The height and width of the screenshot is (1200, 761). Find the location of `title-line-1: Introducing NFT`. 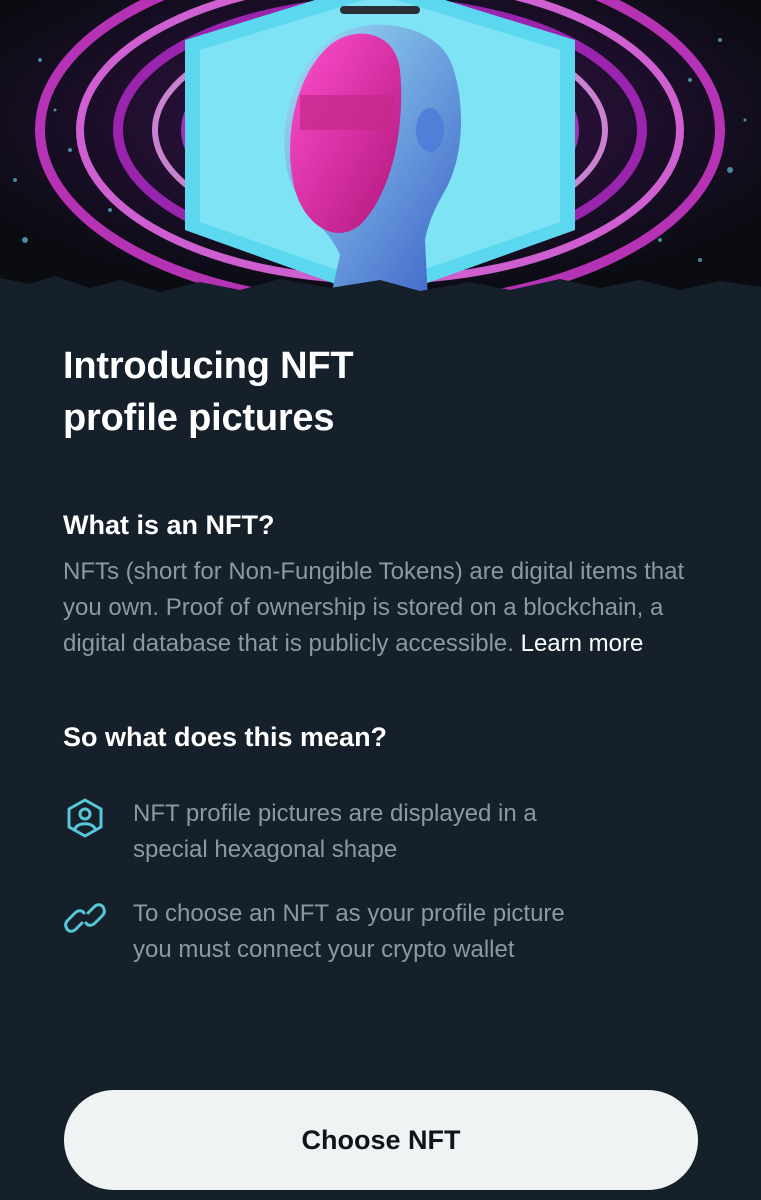

title-line-1: Introducing NFT is located at coordinates (208, 366).